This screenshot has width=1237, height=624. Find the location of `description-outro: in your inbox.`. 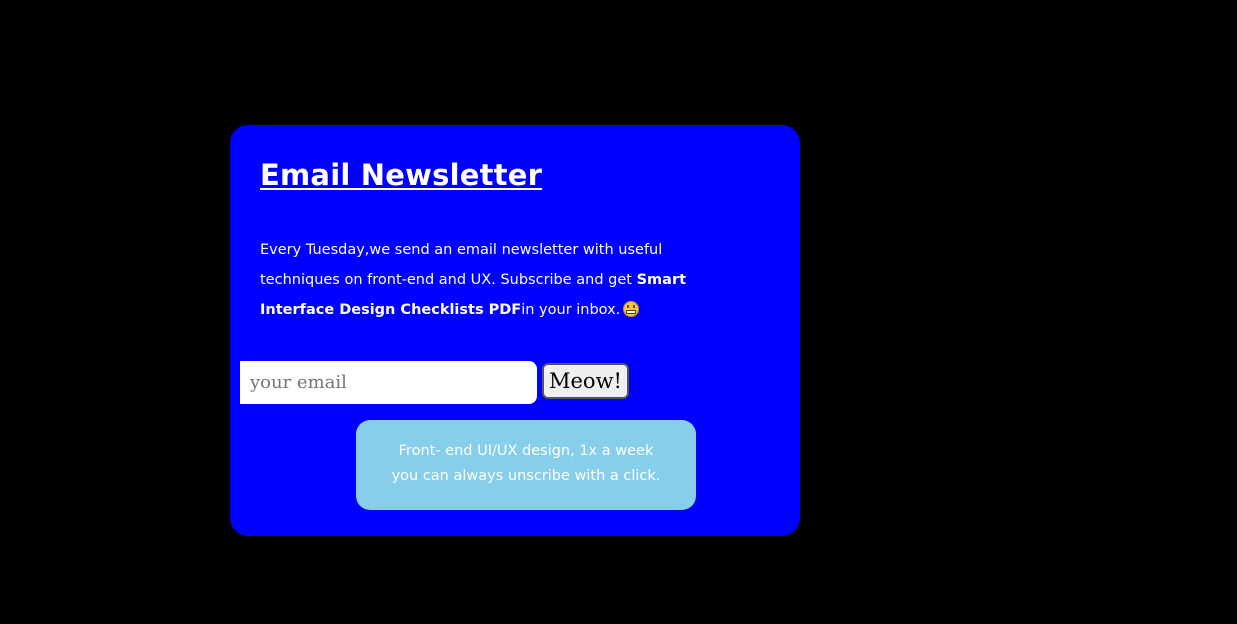

description-outro: in your inbox. is located at coordinates (571, 310).